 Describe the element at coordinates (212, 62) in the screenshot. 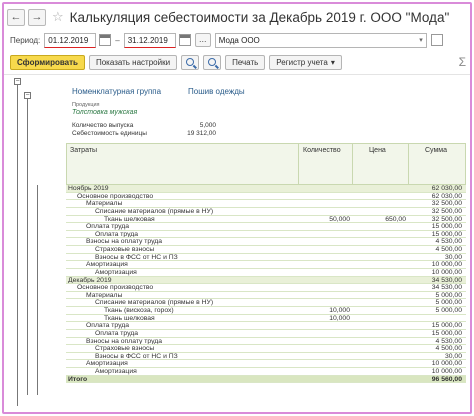

I see `search-clear-button` at that location.